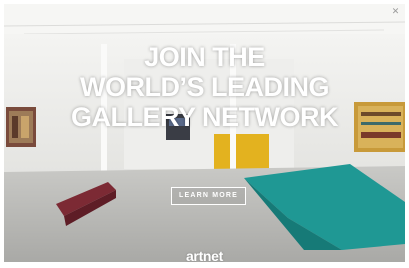 The image size is (409, 268). What do you see at coordinates (205, 117) in the screenshot?
I see `headline-line-3: GALLERY NETWORK` at bounding box center [205, 117].